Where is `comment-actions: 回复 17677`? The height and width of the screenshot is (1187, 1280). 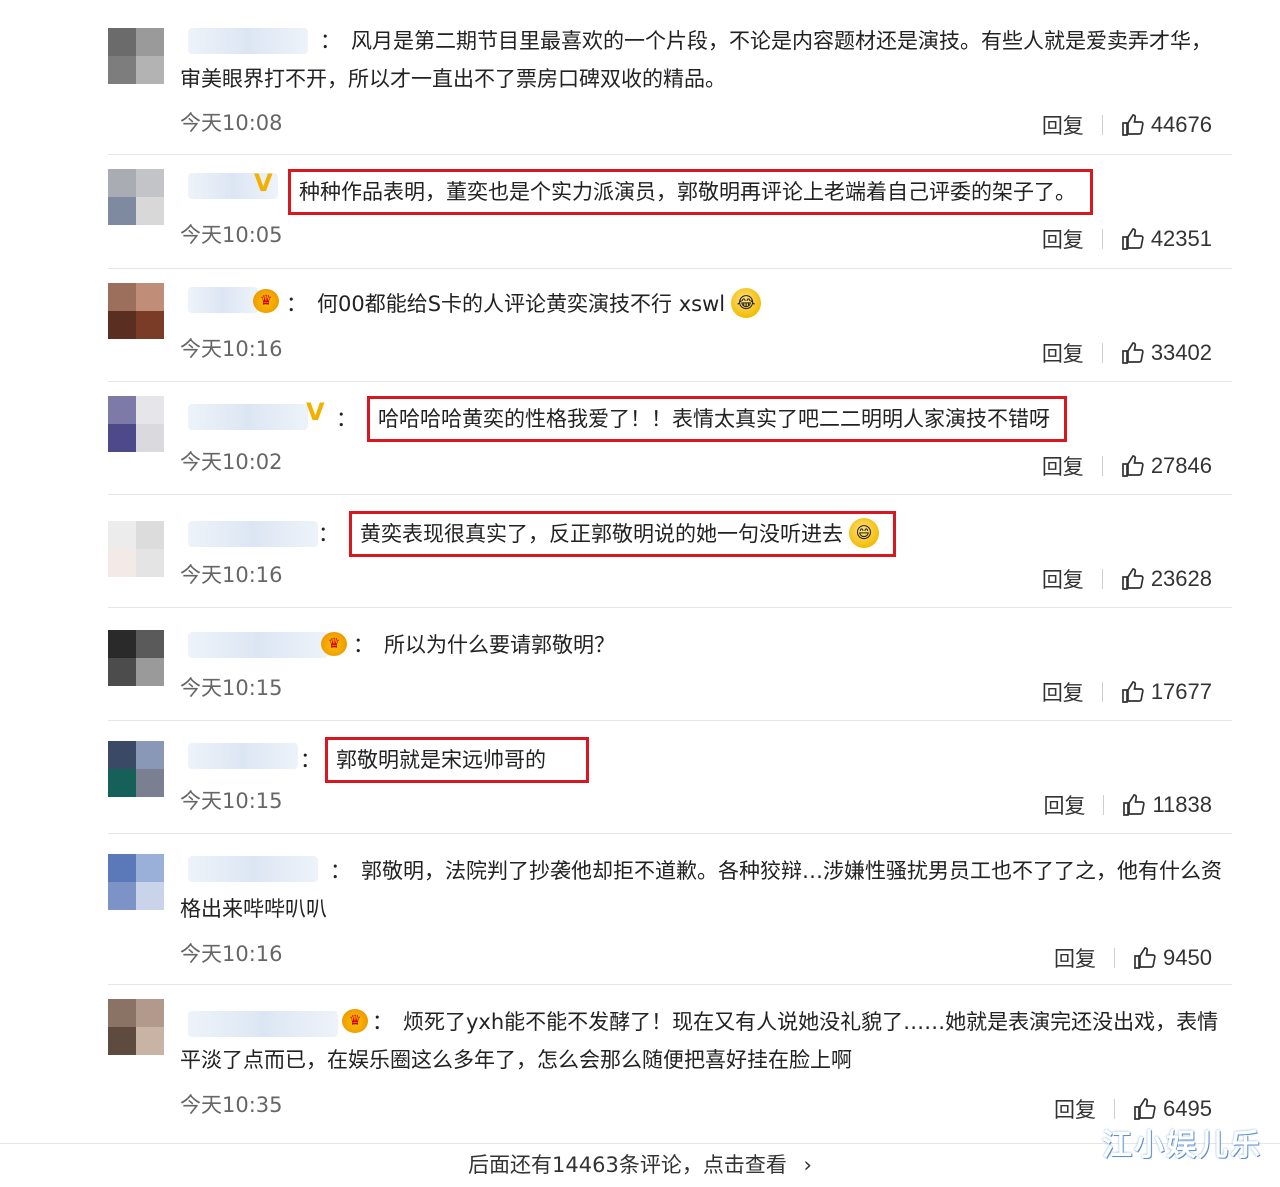 comment-actions: 回复 17677 is located at coordinates (1127, 692).